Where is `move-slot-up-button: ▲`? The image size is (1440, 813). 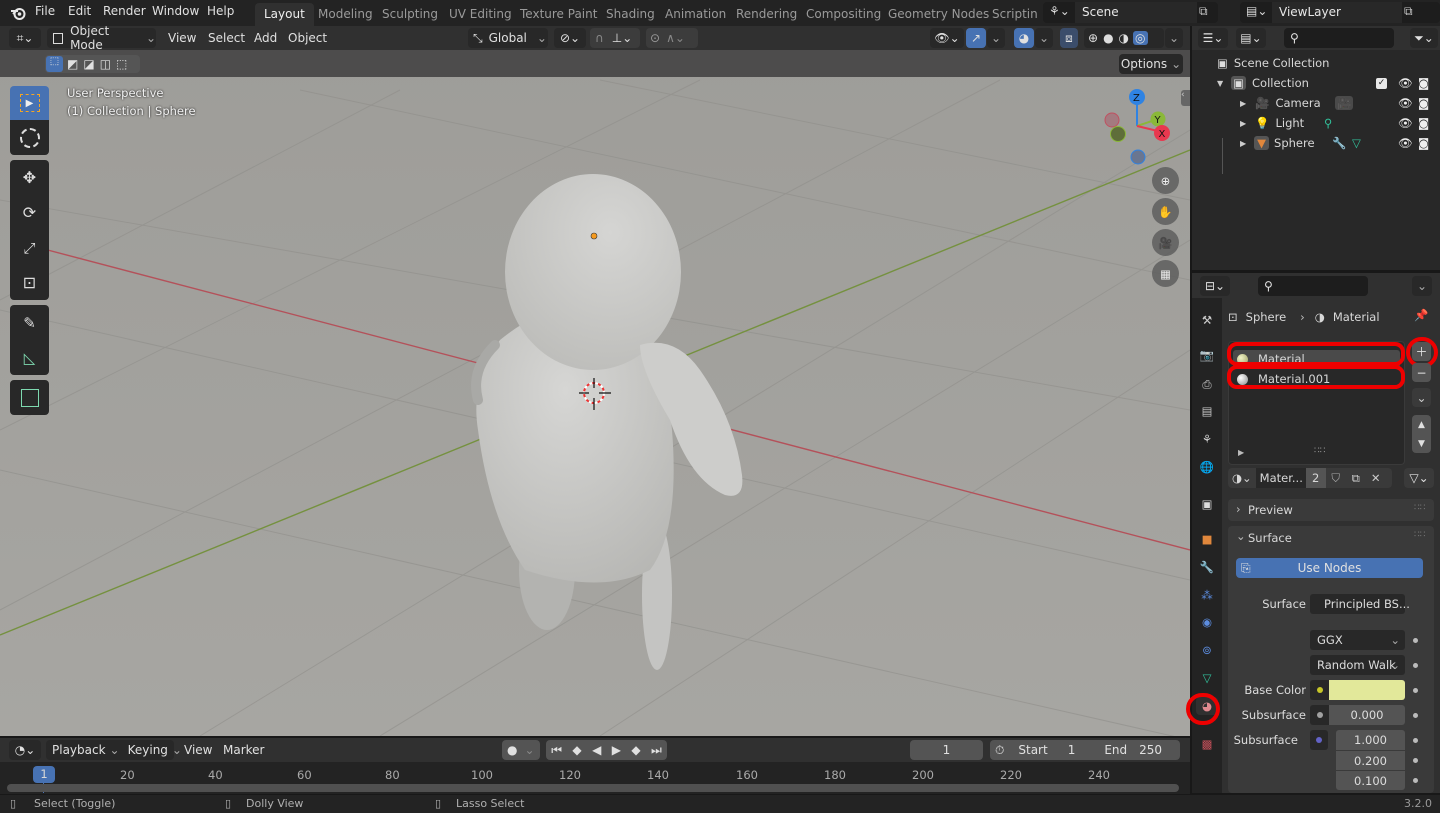 move-slot-up-button: ▲ is located at coordinates (1421, 424).